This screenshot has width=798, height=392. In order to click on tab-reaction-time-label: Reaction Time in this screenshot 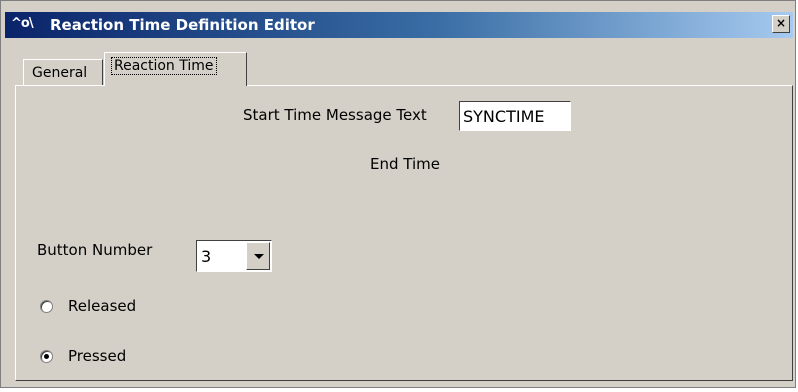, I will do `click(164, 66)`.